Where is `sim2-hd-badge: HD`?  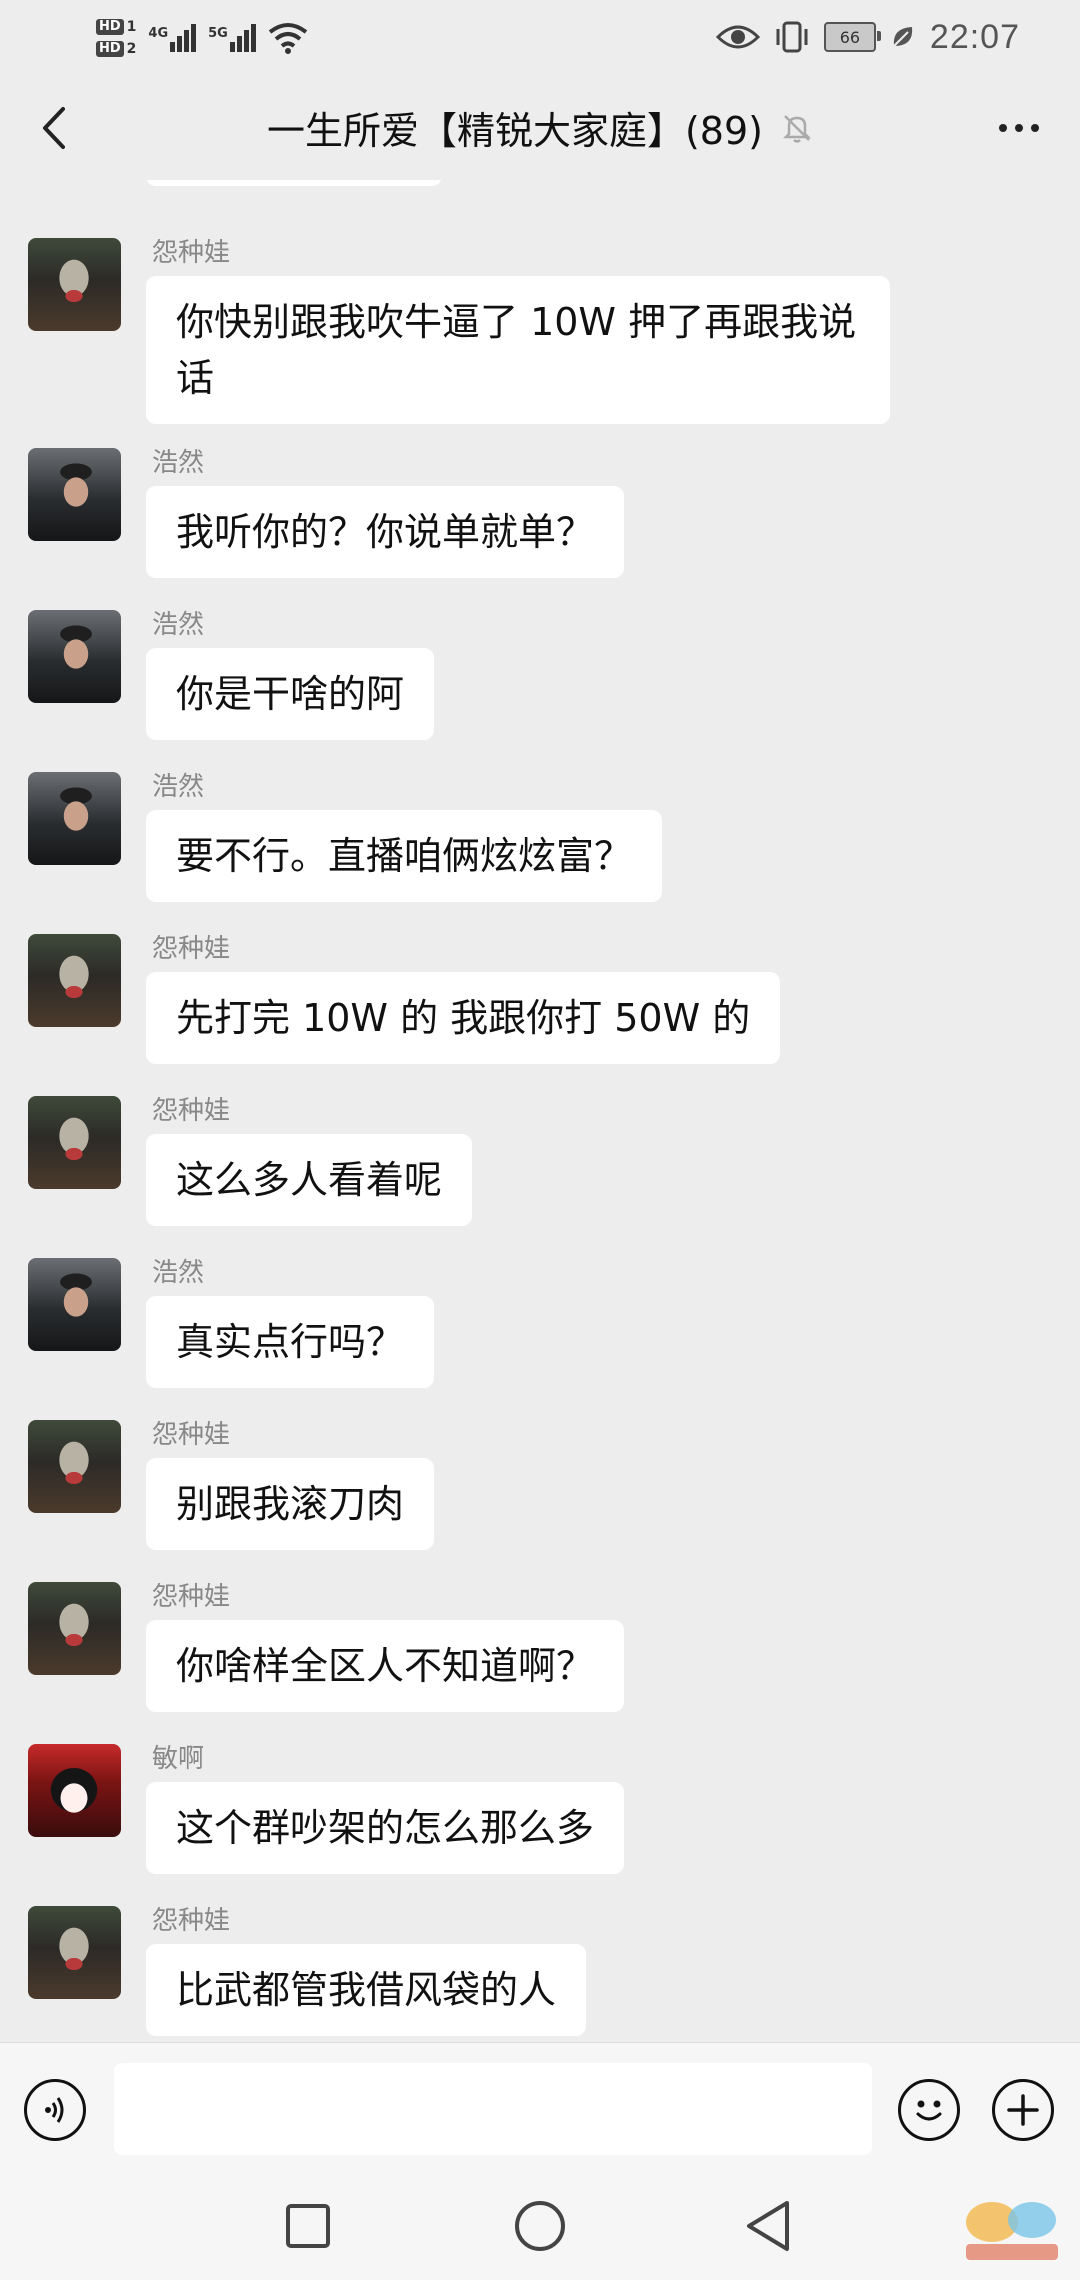 sim2-hd-badge: HD is located at coordinates (110, 49).